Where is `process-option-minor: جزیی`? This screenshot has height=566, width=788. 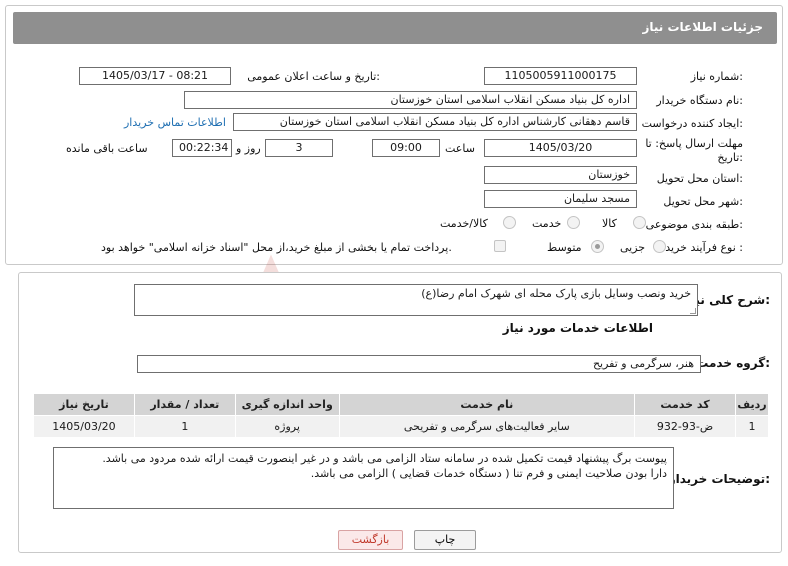 process-option-minor: جزیی is located at coordinates (633, 247).